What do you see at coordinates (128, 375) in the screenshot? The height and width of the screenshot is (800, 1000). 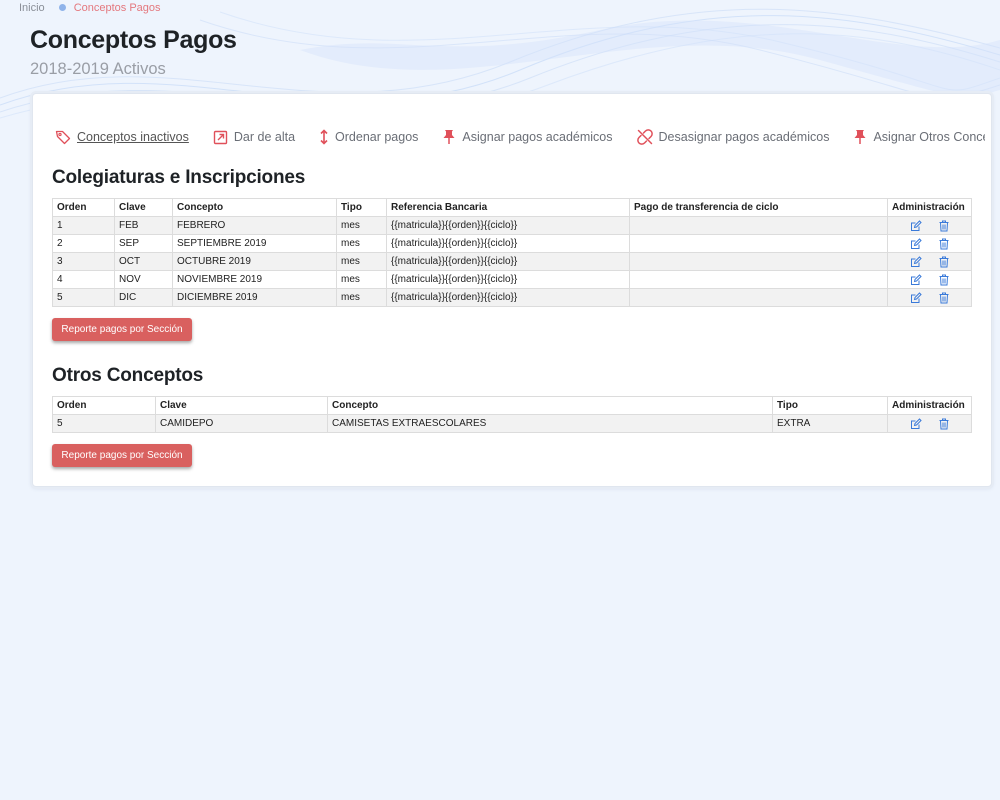 I see `section-title-otros: Otros Conceptos` at bounding box center [128, 375].